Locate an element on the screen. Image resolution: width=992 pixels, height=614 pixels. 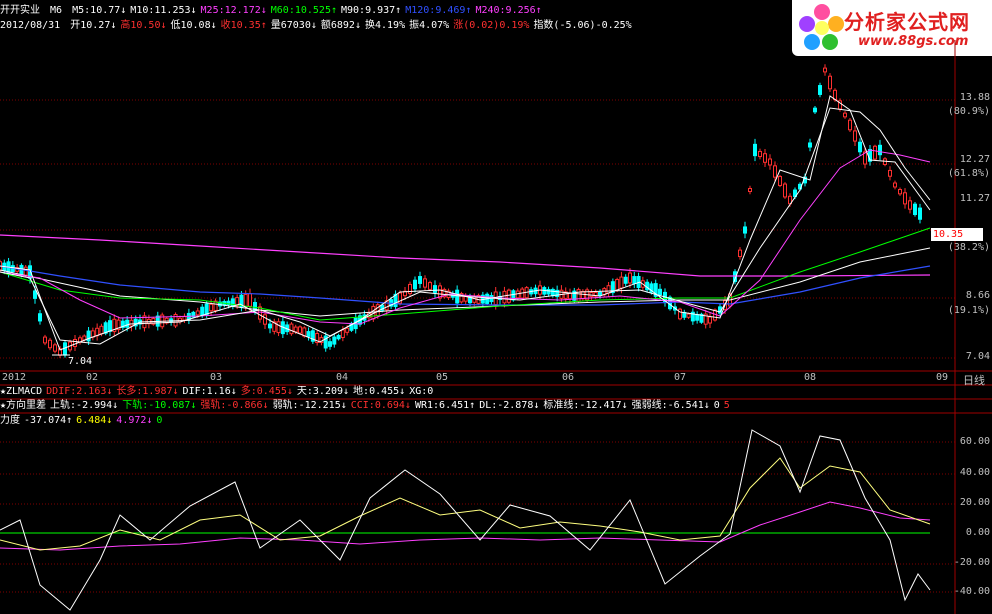
price-label-6: 7.04 is located at coordinates (977, 356).